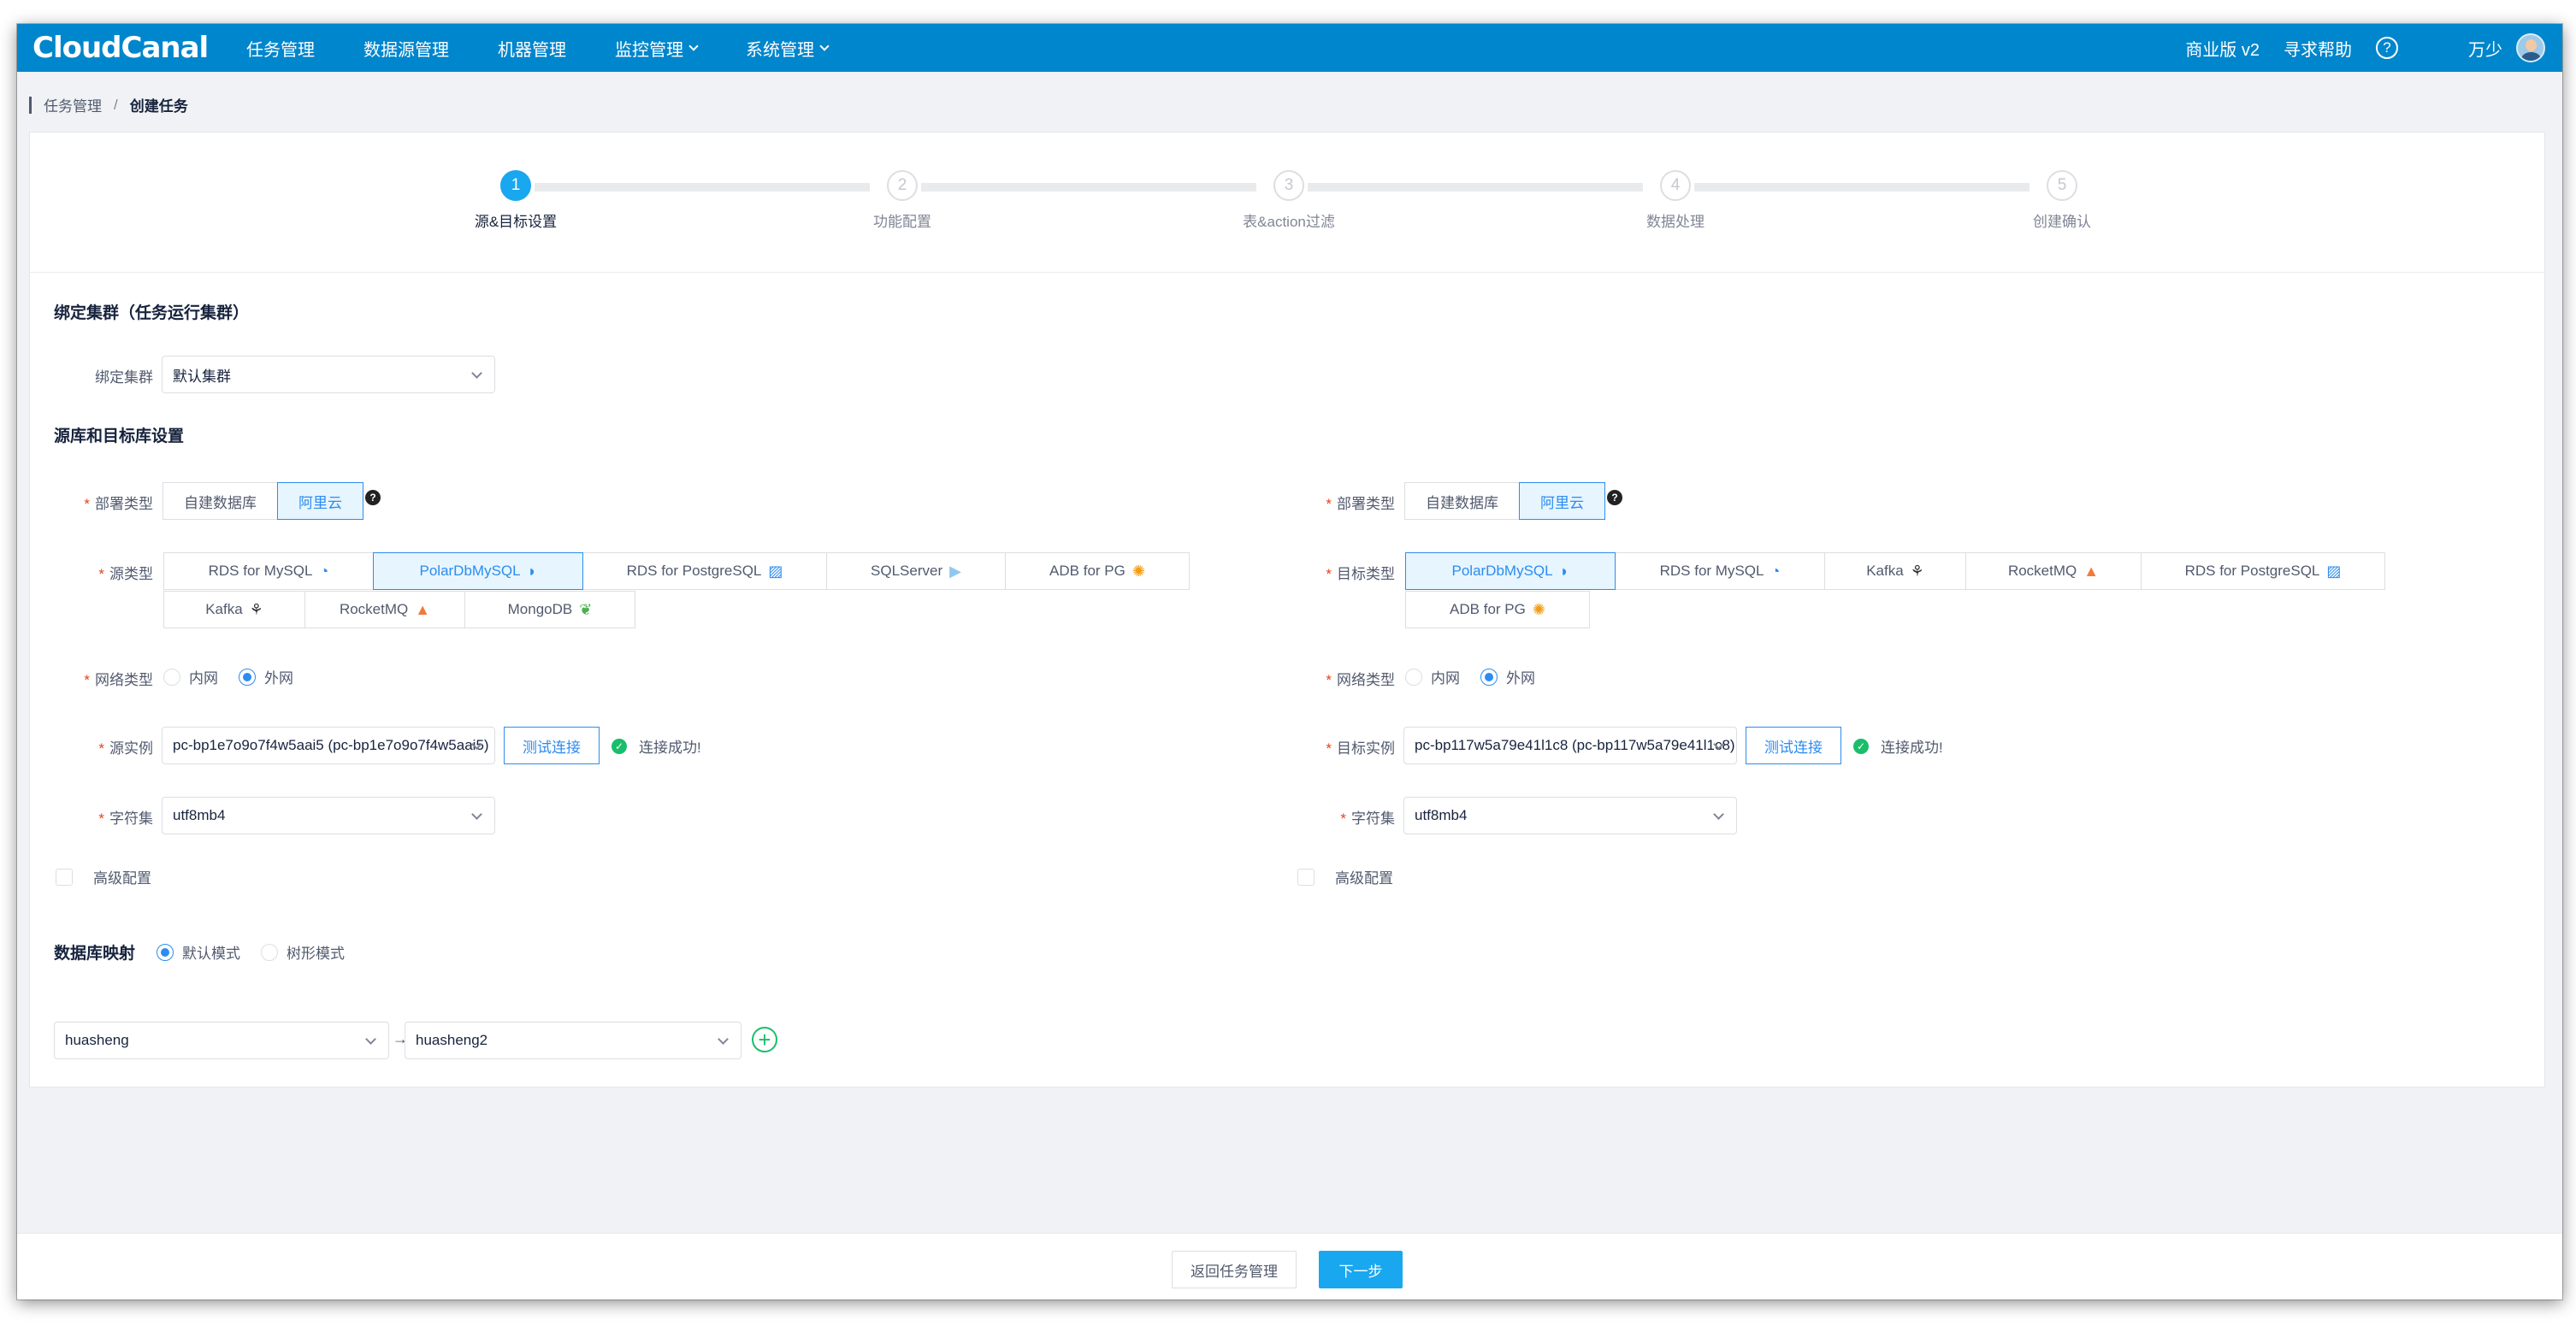  Describe the element at coordinates (916, 571) in the screenshot. I see `source-type-option: SQLServer ▶` at that location.